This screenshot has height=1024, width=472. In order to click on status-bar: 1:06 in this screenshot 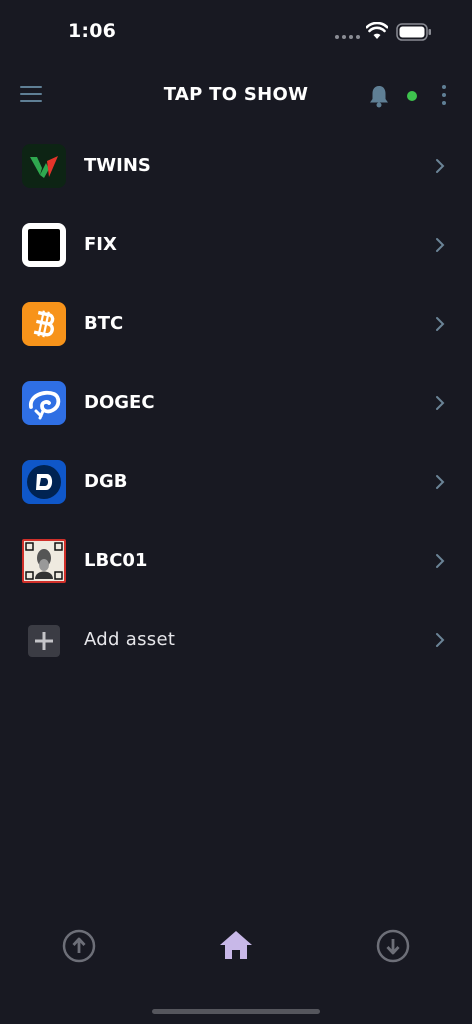, I will do `click(236, 32)`.